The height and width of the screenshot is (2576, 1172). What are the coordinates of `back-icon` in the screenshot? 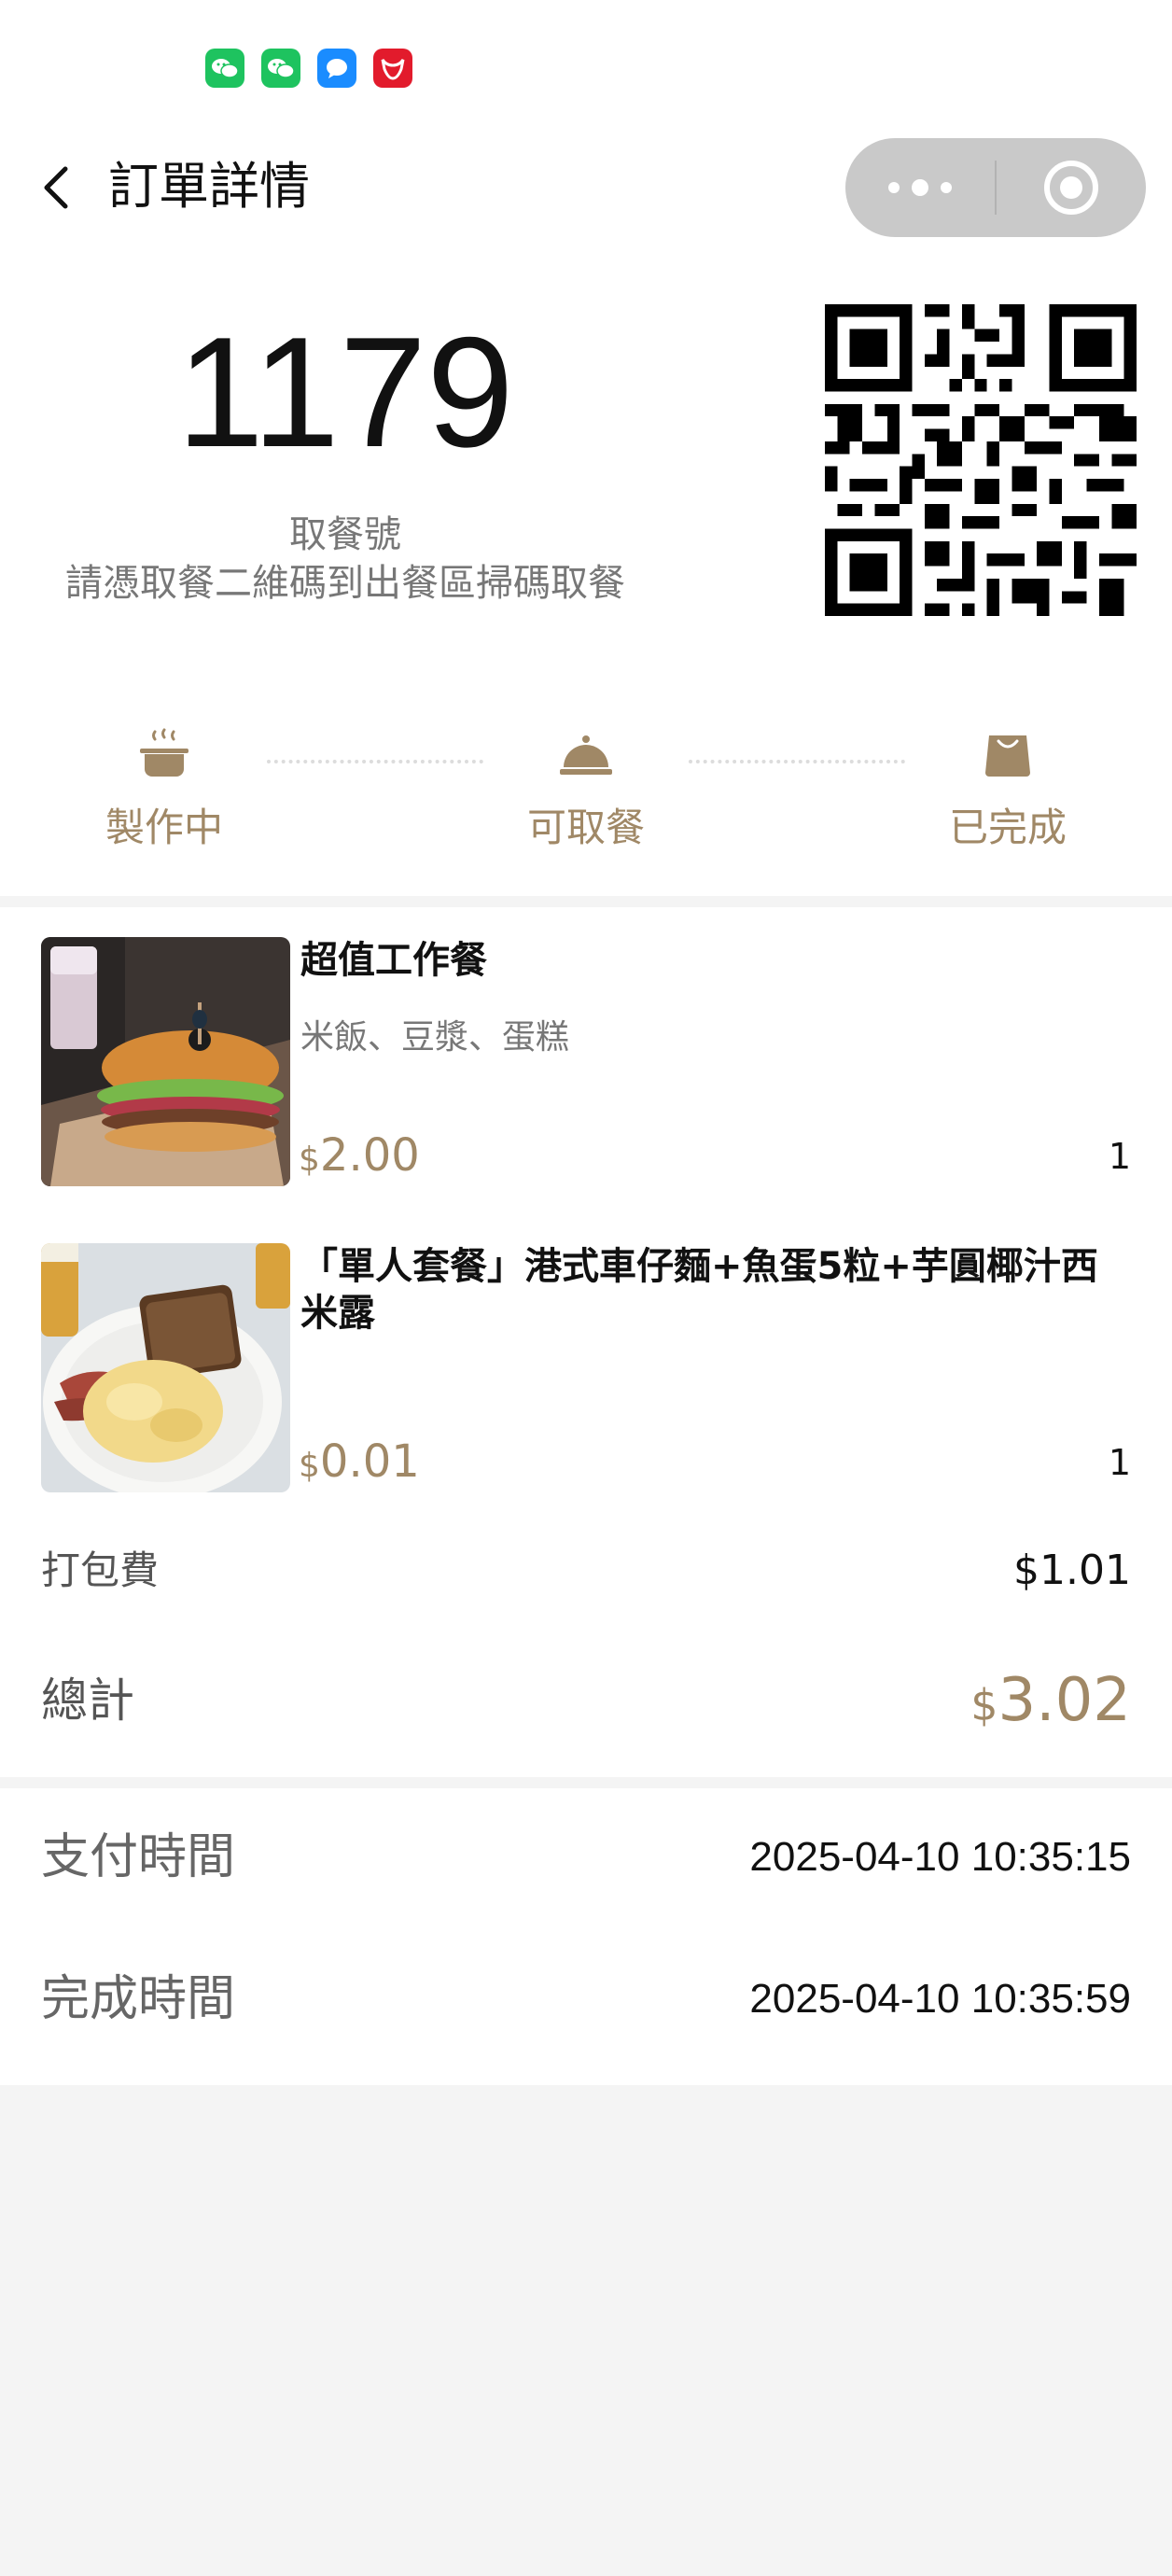 It's located at (56, 187).